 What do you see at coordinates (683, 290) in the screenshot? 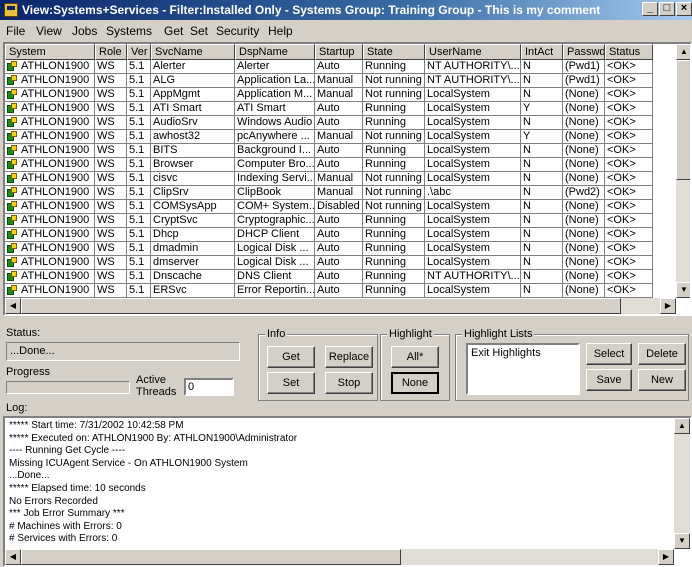
I see `scroll-down-icon: ▼` at bounding box center [683, 290].